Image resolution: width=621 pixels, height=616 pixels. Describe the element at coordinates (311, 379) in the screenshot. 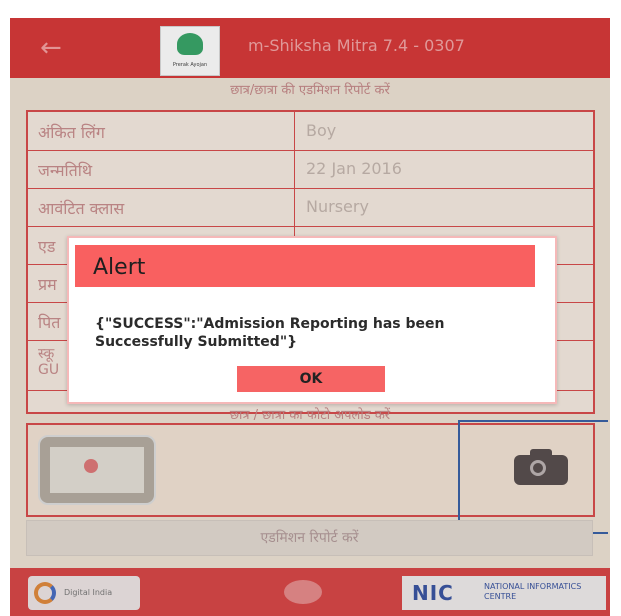

I see `ok-button: OK` at that location.